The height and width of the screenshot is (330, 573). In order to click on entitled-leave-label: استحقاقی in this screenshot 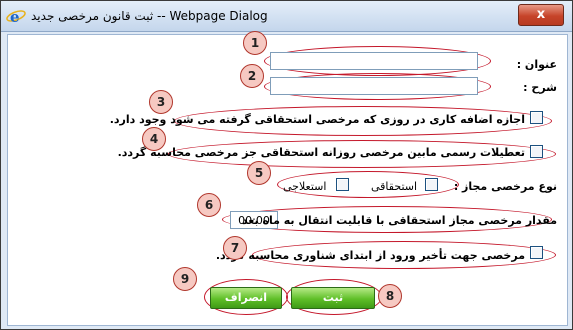, I will do `click(394, 186)`.